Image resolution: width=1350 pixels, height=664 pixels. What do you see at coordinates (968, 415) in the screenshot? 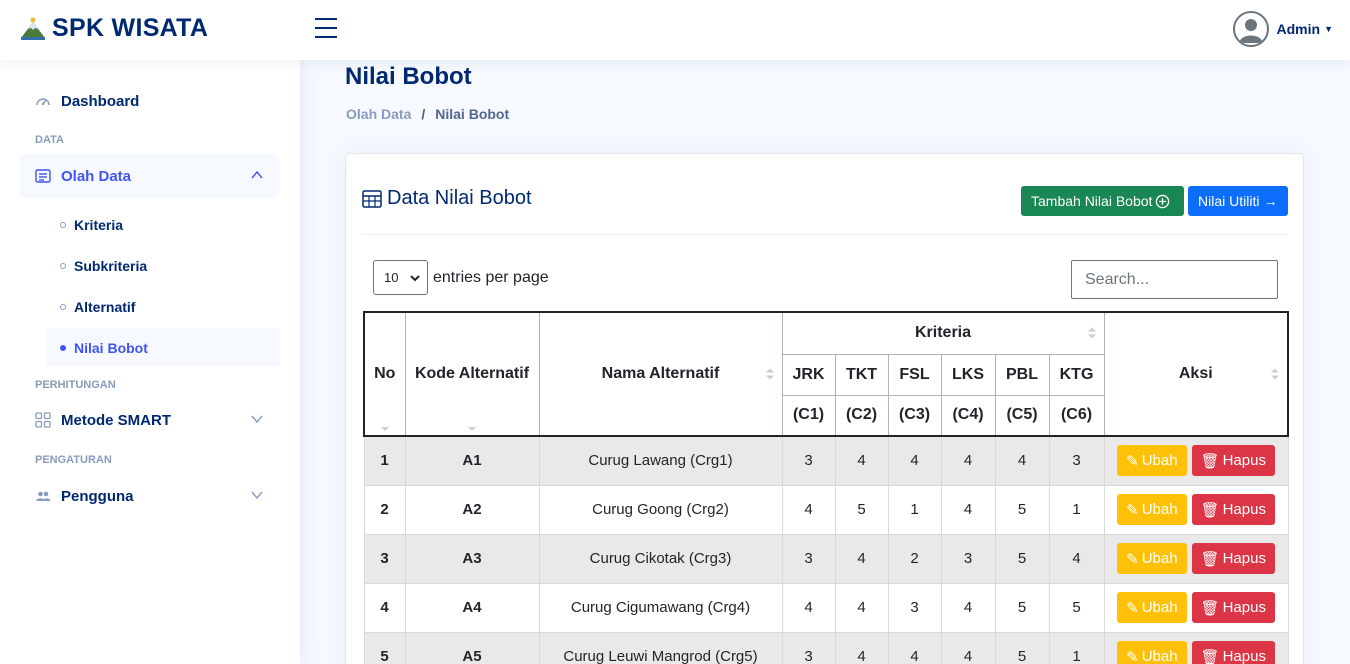
I see `criteria-label: (C4)` at bounding box center [968, 415].